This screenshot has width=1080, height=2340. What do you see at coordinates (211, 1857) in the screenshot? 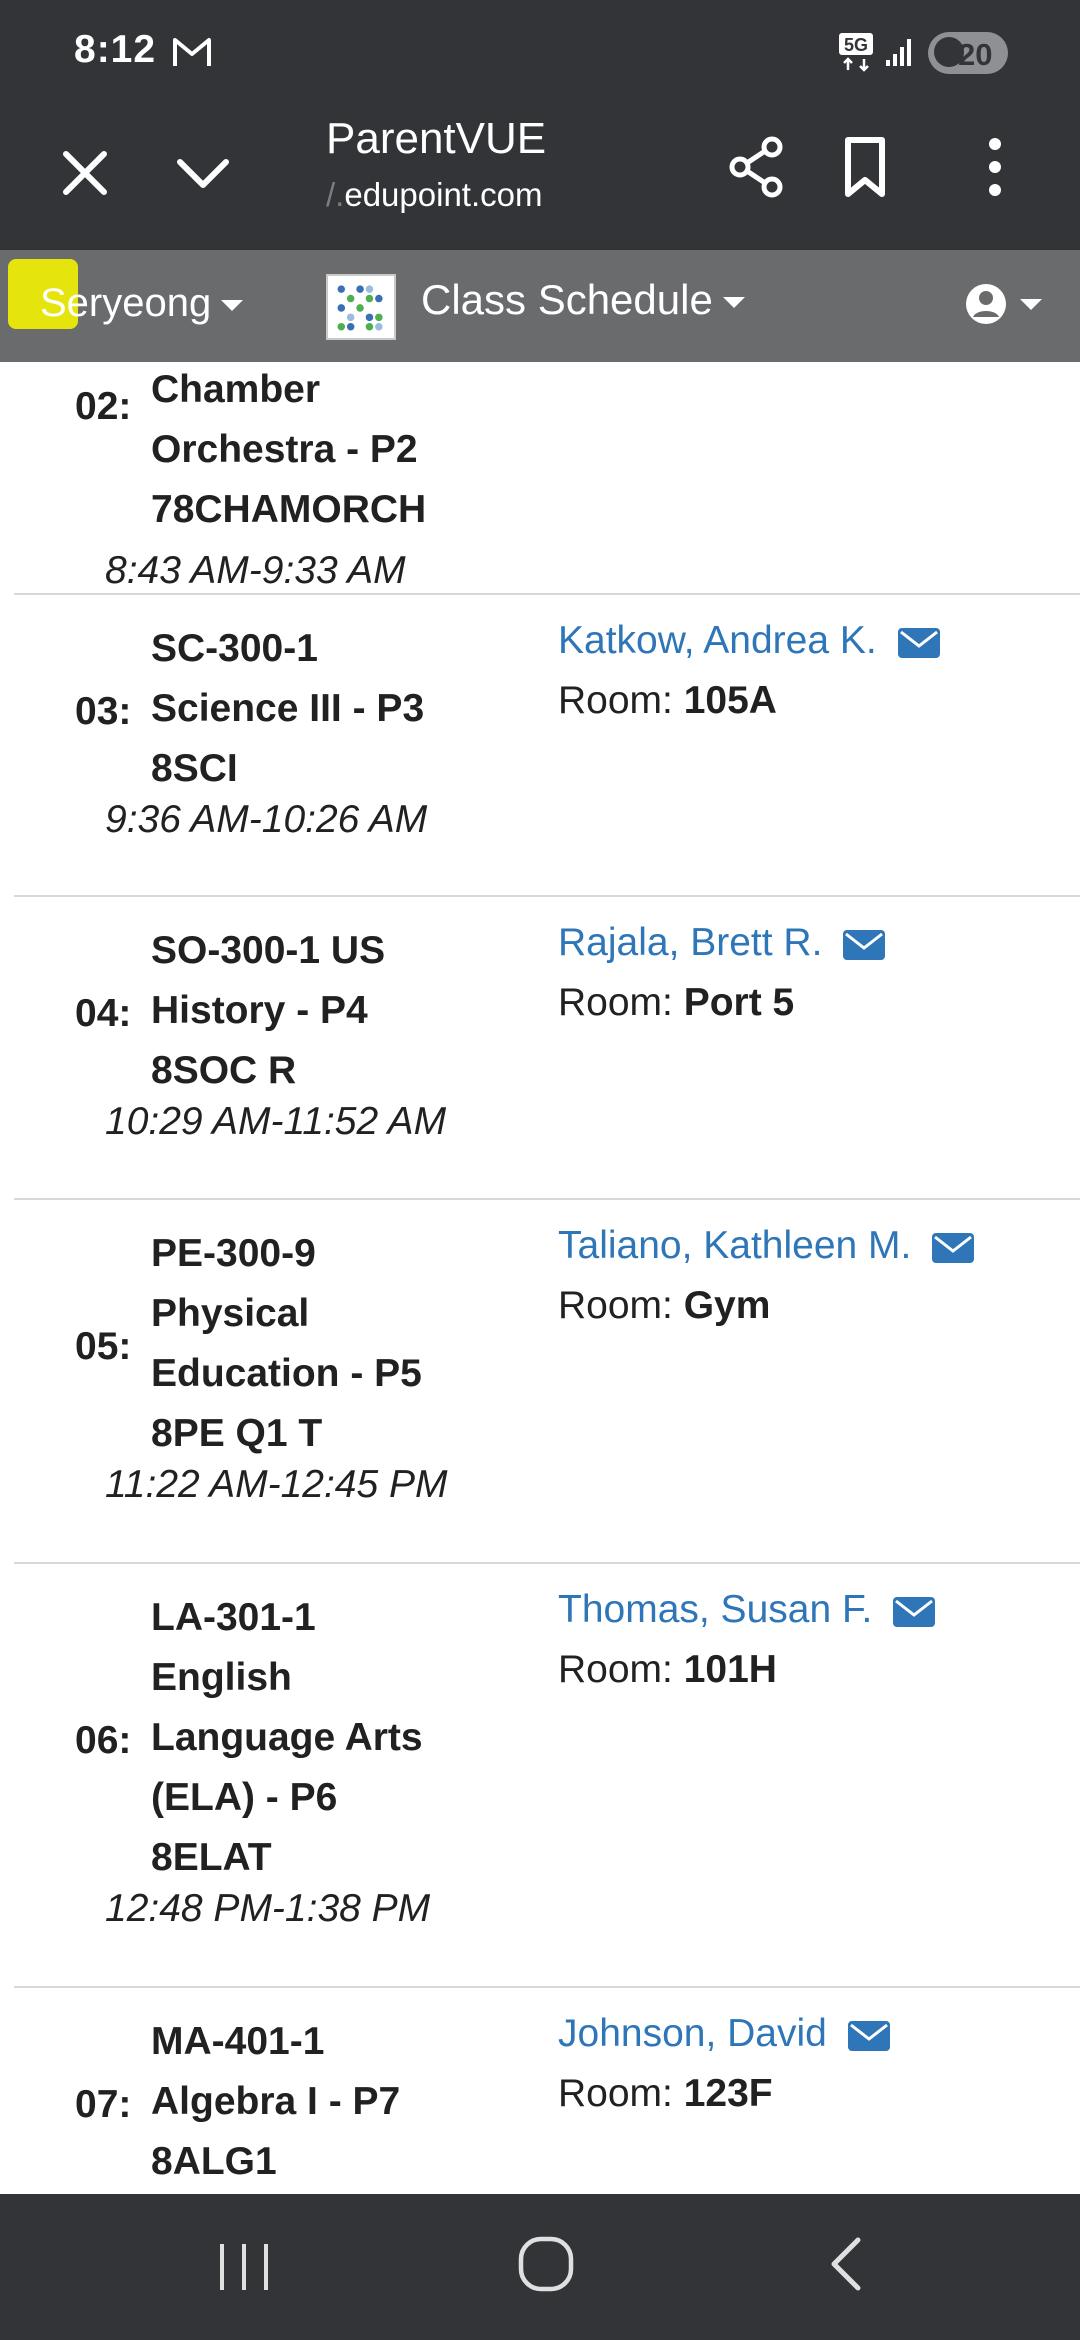
I see `course-line: 8ELAT` at bounding box center [211, 1857].